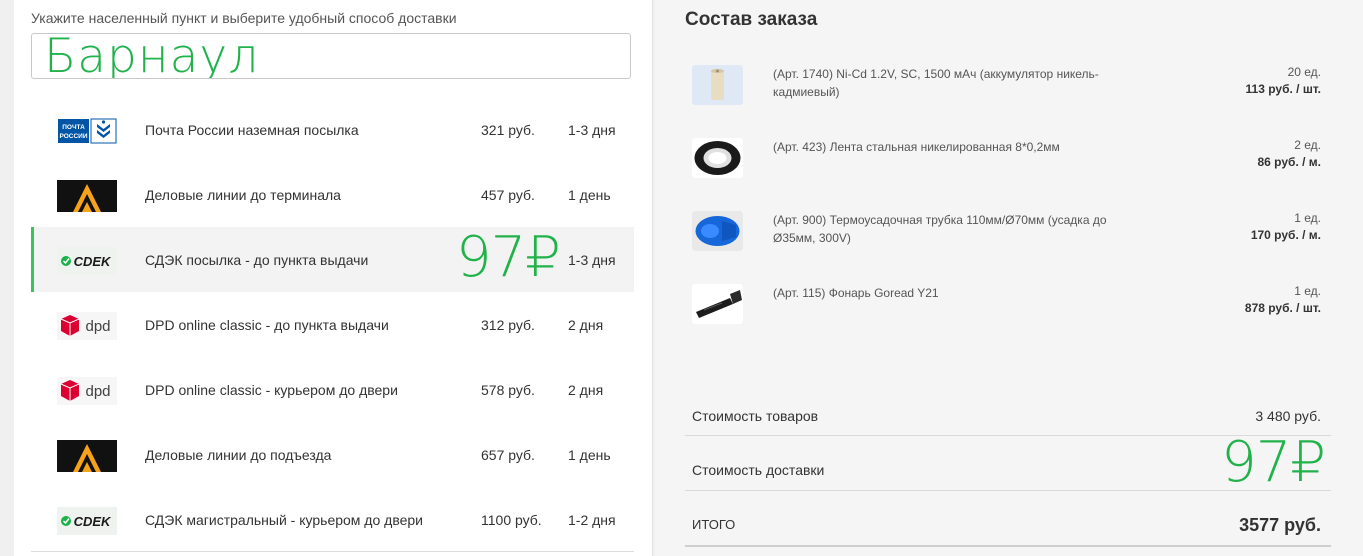  I want to click on delivery-option-name: СДЭК посылка - до пункта выдачи, so click(257, 260).